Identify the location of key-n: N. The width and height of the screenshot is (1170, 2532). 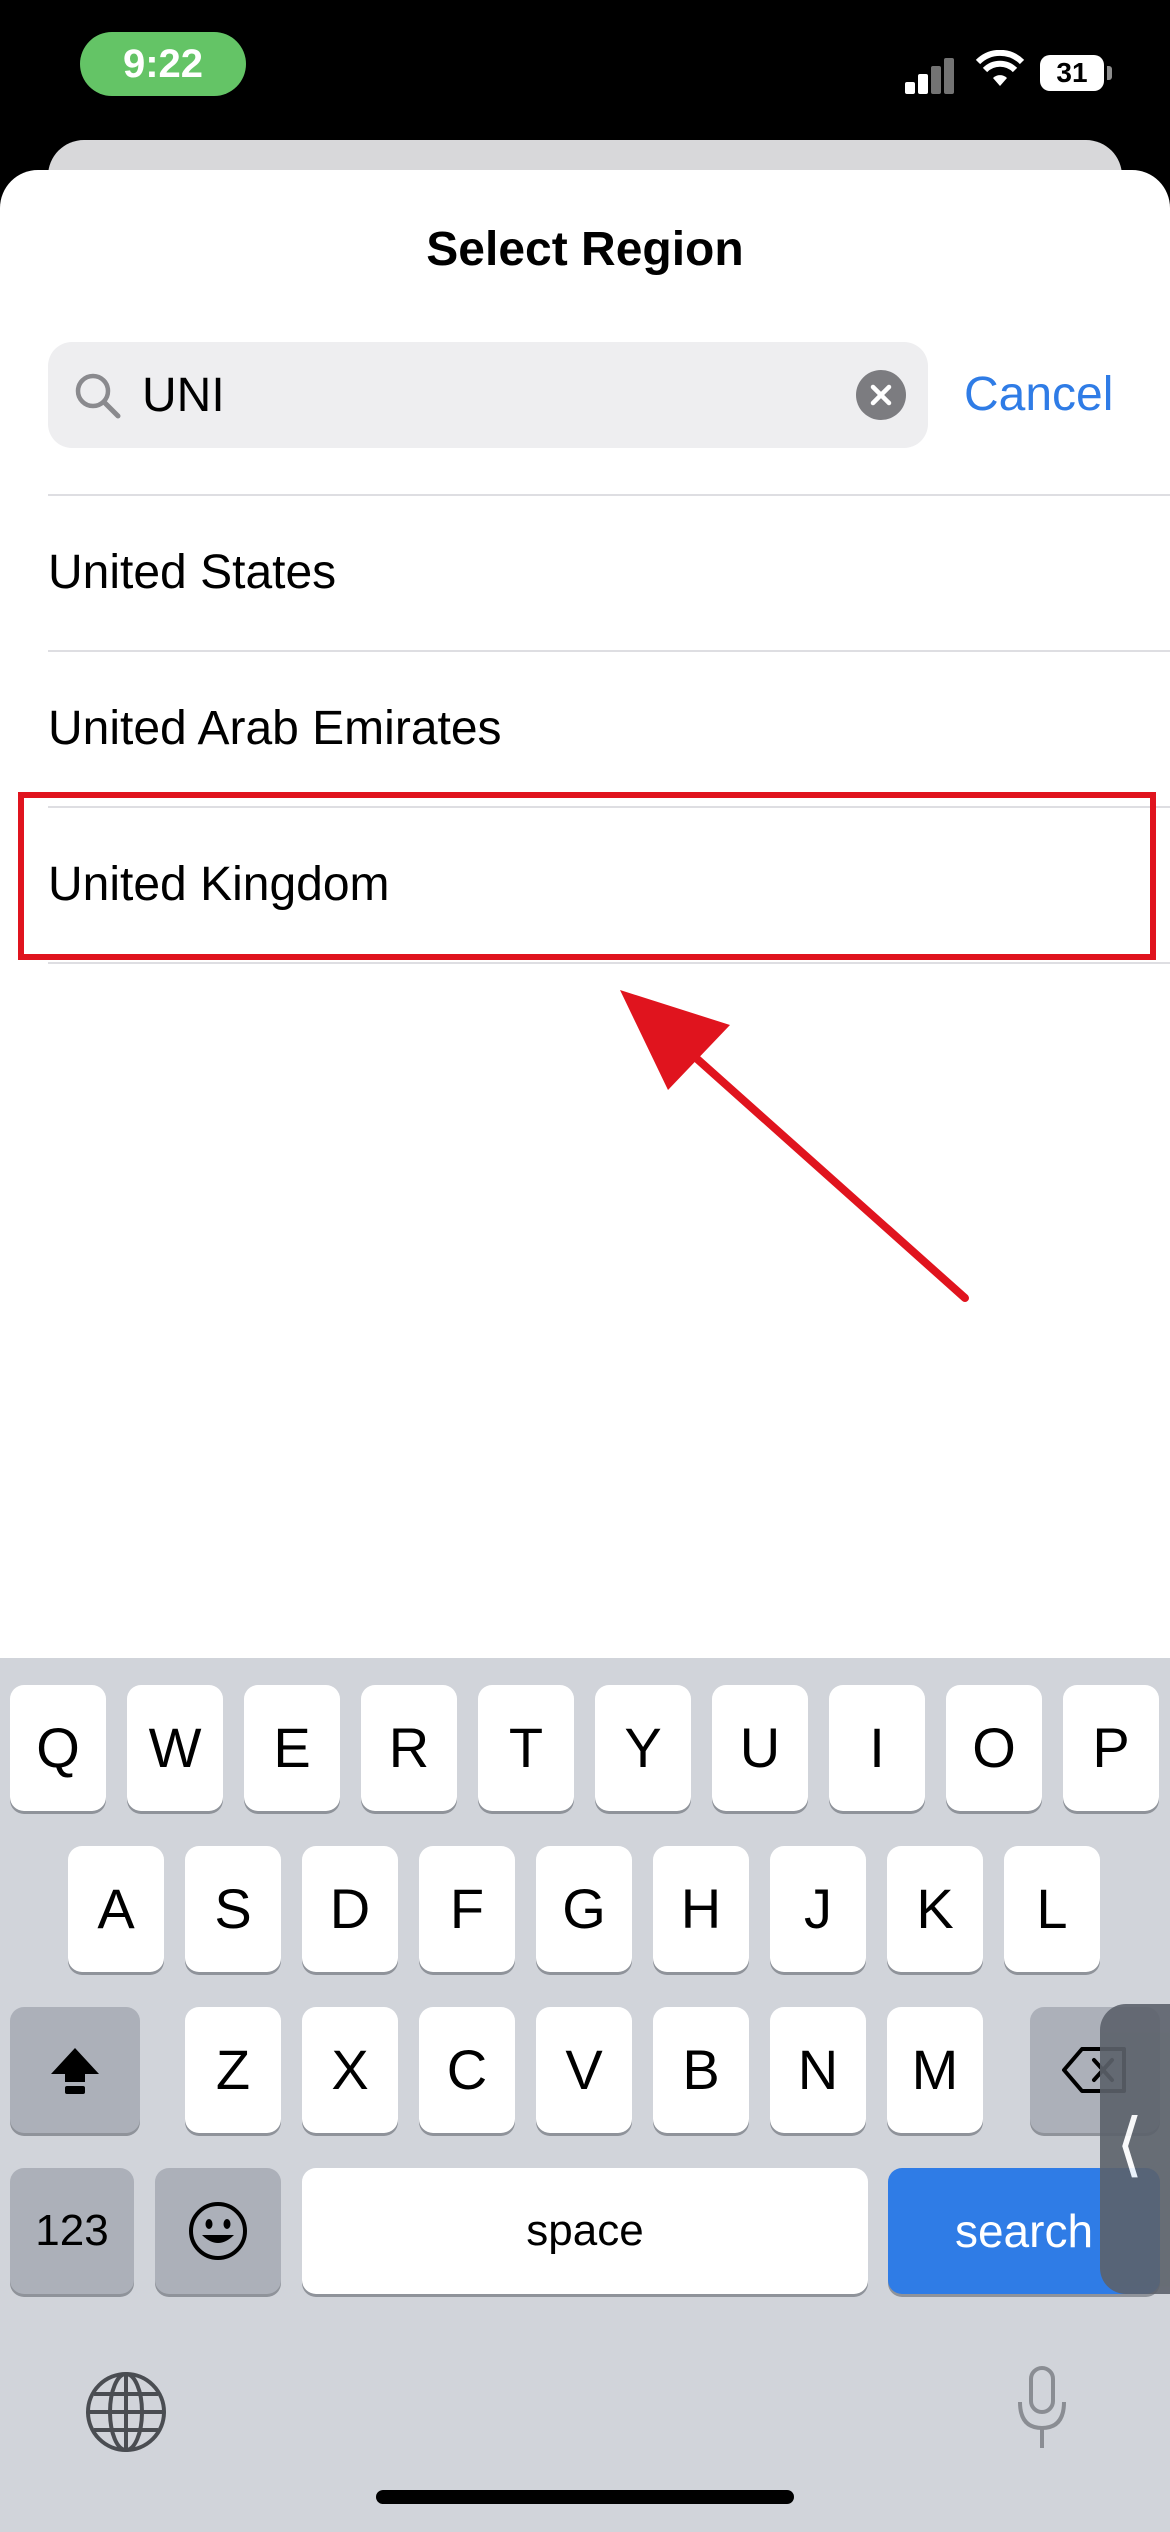
(818, 2070).